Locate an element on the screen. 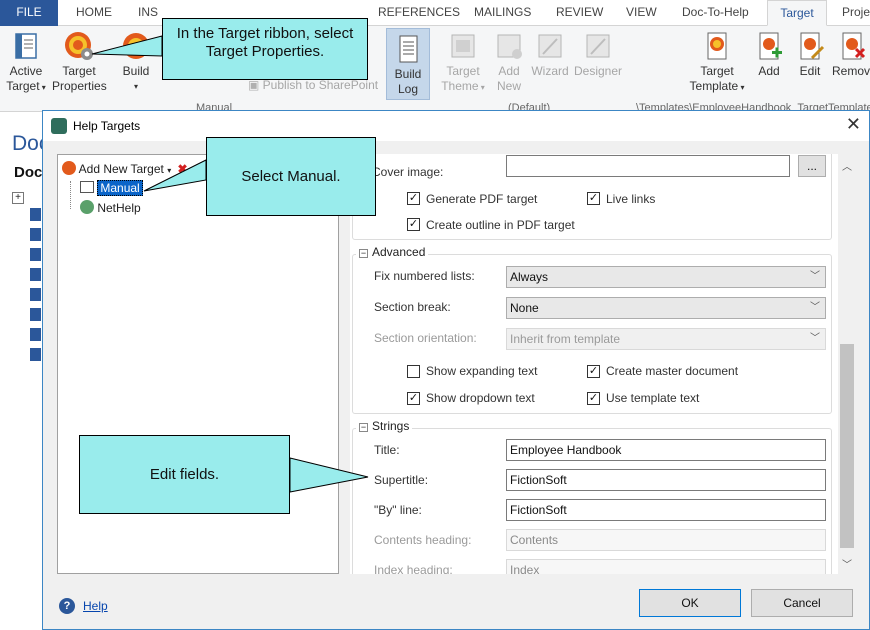  callout-pointer-edit-fields is located at coordinates (329, 475).